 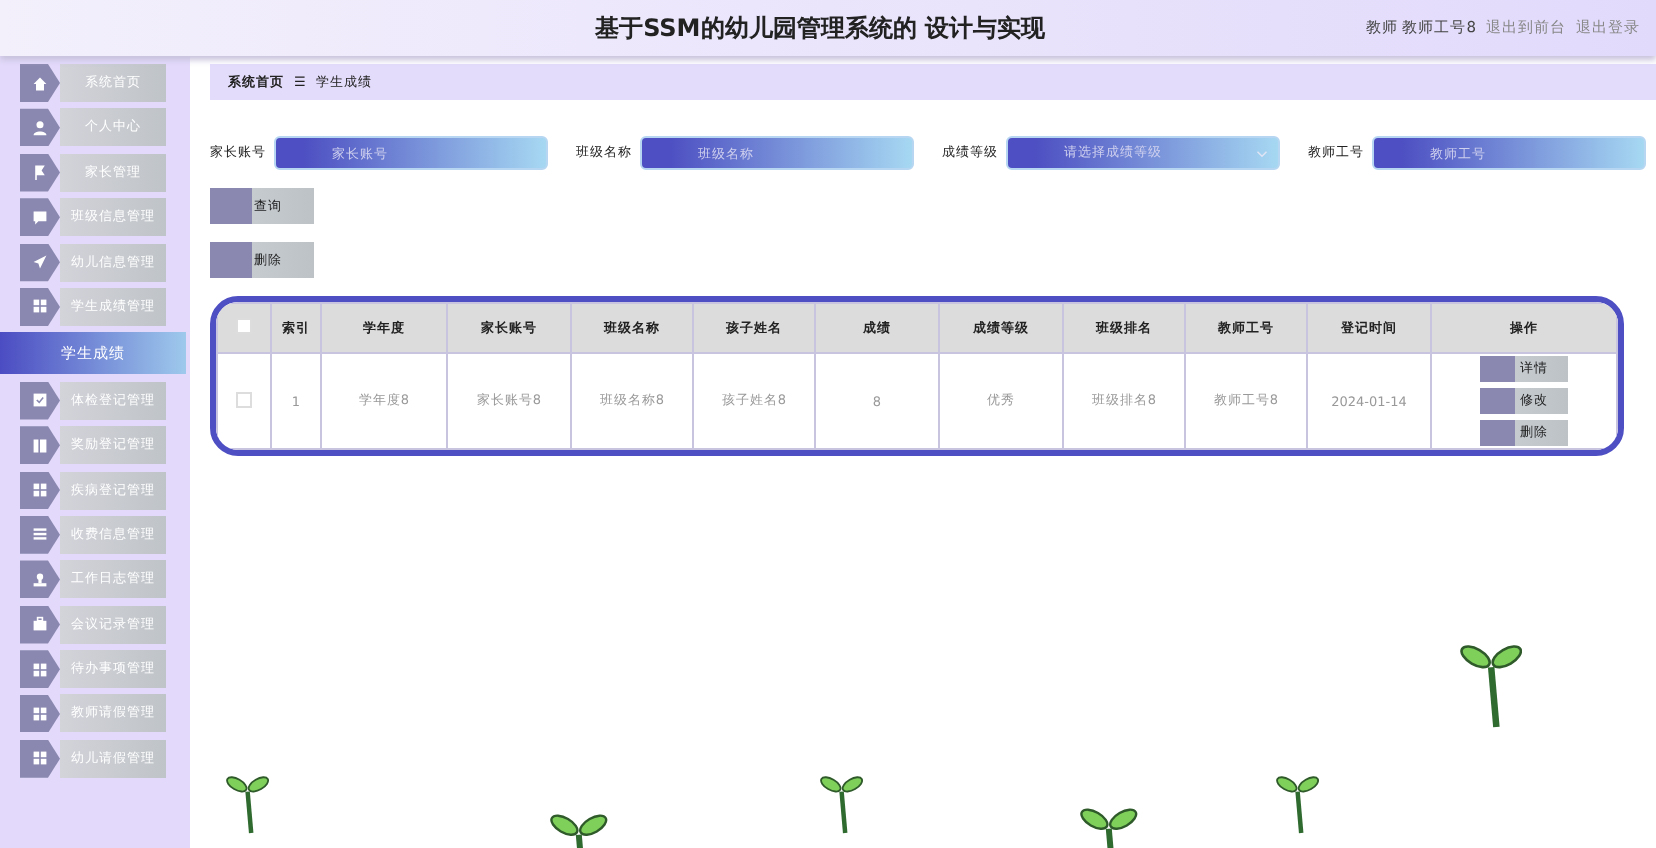 I want to click on book-icon, so click(x=40, y=445).